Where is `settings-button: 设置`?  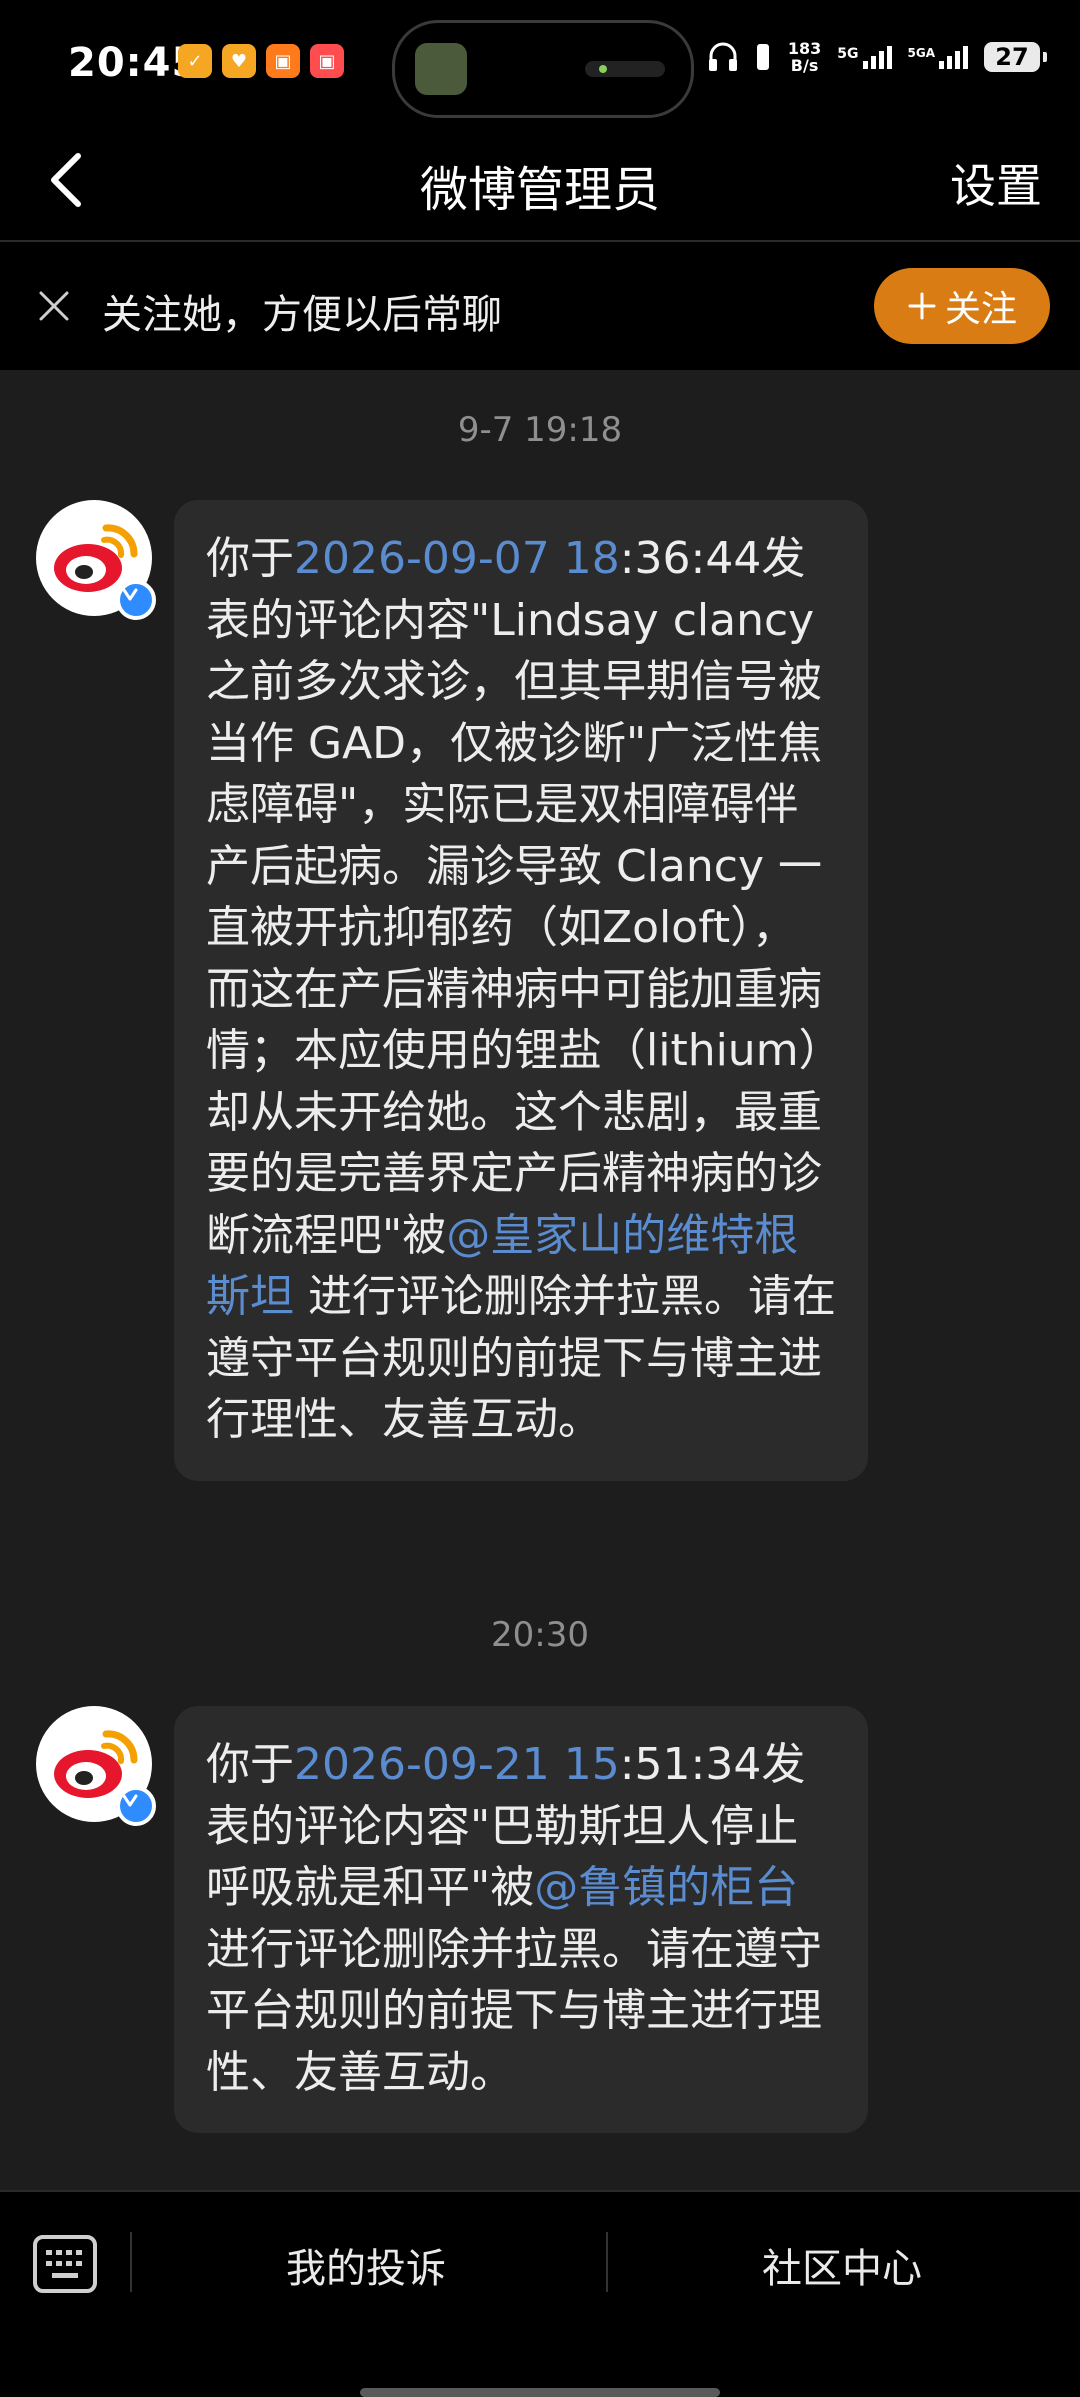 settings-button: 设置 is located at coordinates (996, 183).